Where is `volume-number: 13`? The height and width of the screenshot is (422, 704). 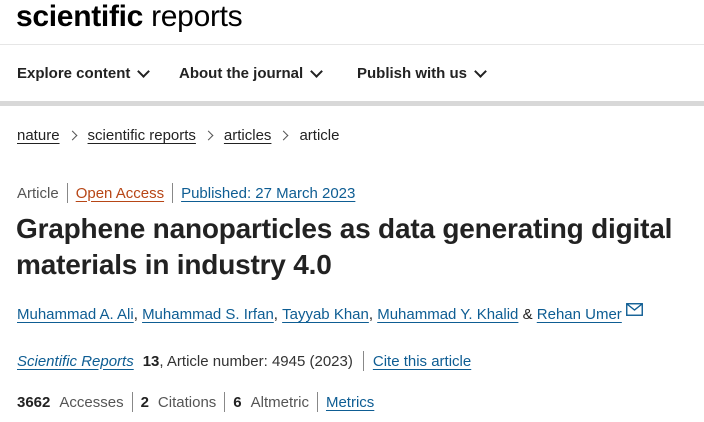 volume-number: 13 is located at coordinates (151, 361).